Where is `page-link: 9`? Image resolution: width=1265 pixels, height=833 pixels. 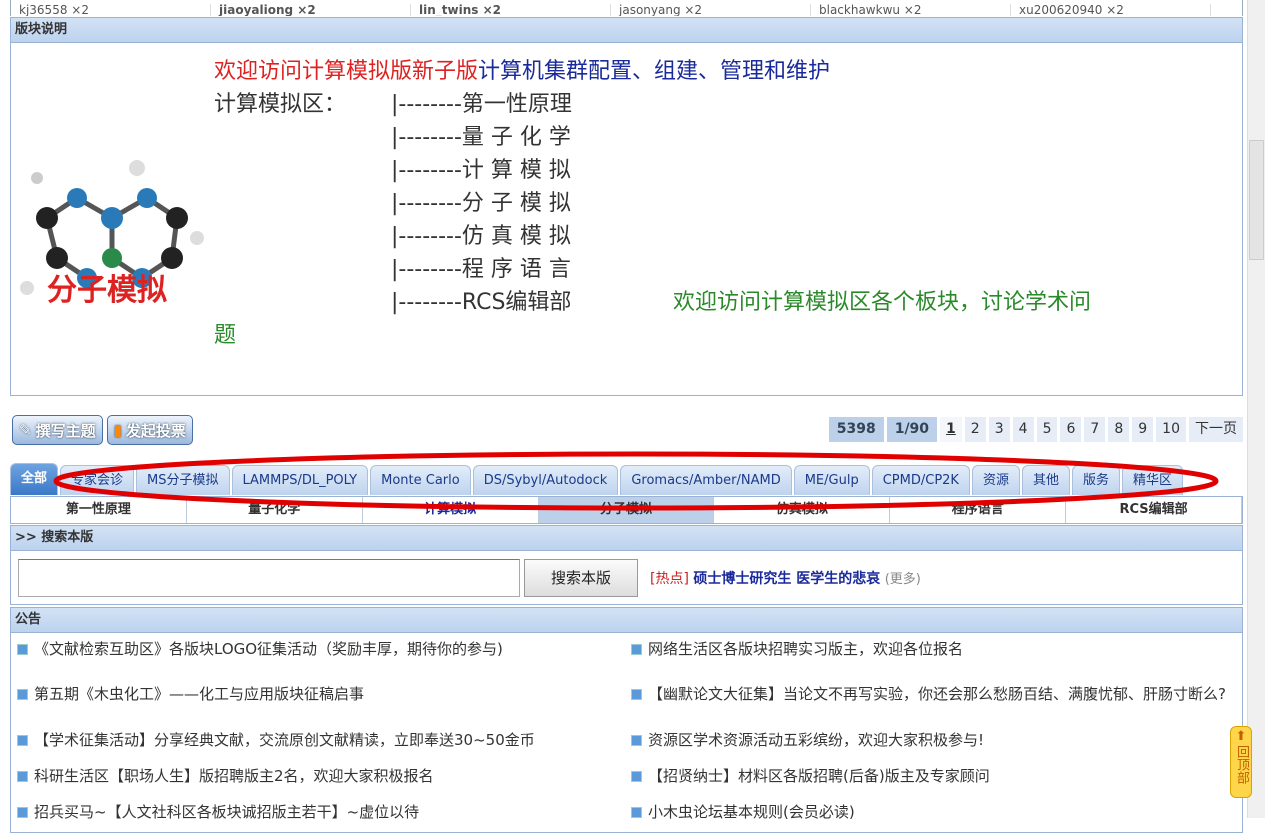
page-link: 9 is located at coordinates (1143, 429).